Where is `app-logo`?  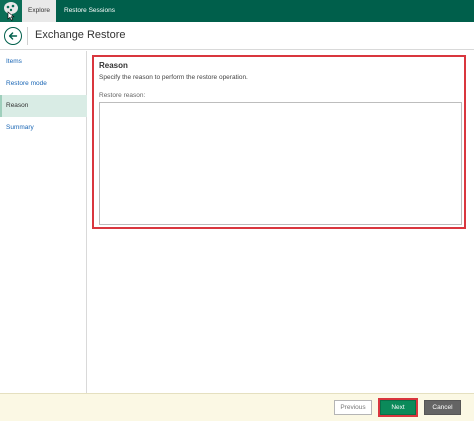
app-logo is located at coordinates (11, 11).